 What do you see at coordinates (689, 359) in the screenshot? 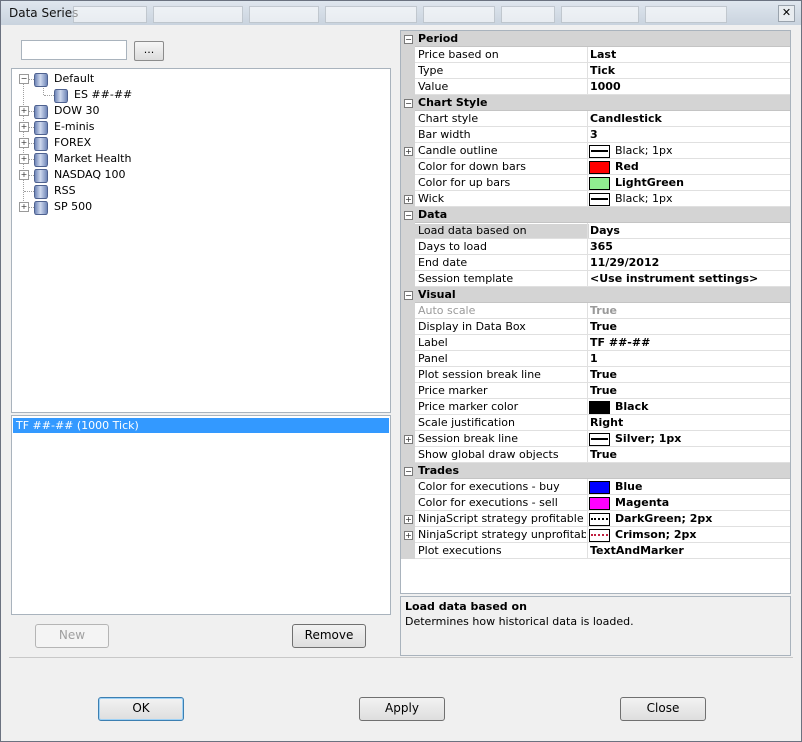
I see `property-value: 1` at bounding box center [689, 359].